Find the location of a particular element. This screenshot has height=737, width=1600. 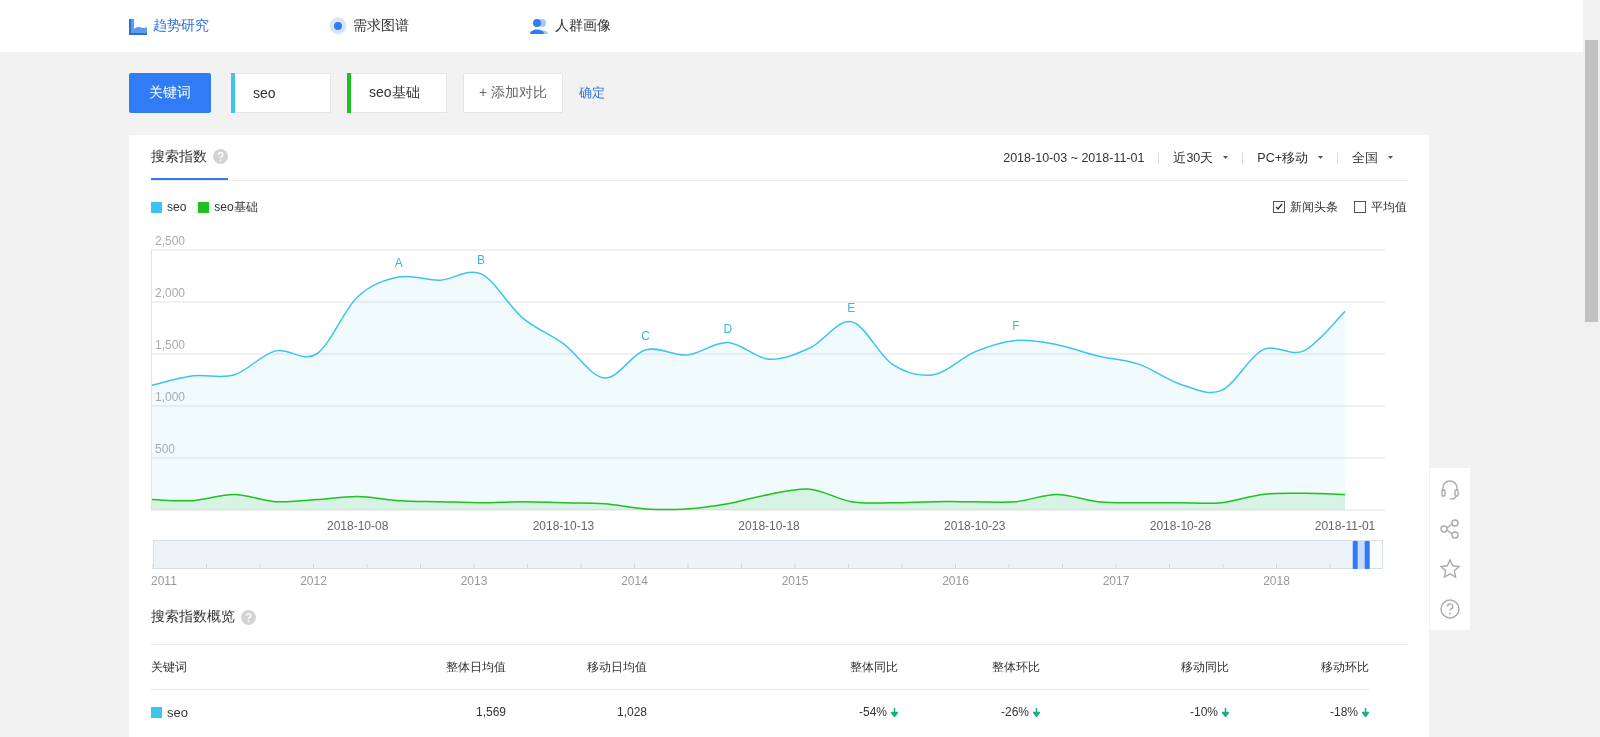

table-cell-text: 1,028 is located at coordinates (631, 712).